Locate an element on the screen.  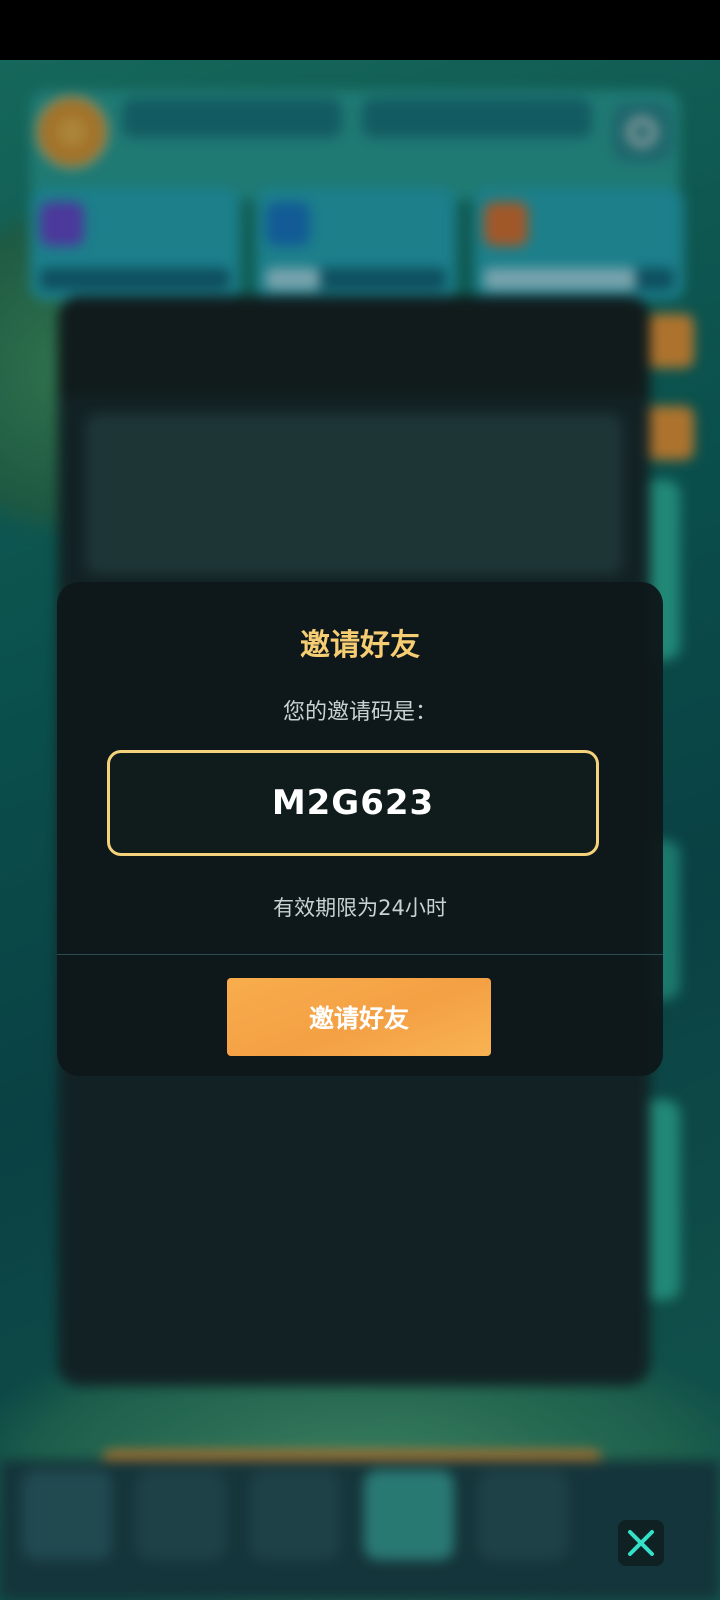
invite-code-value: M2G623 is located at coordinates (353, 803).